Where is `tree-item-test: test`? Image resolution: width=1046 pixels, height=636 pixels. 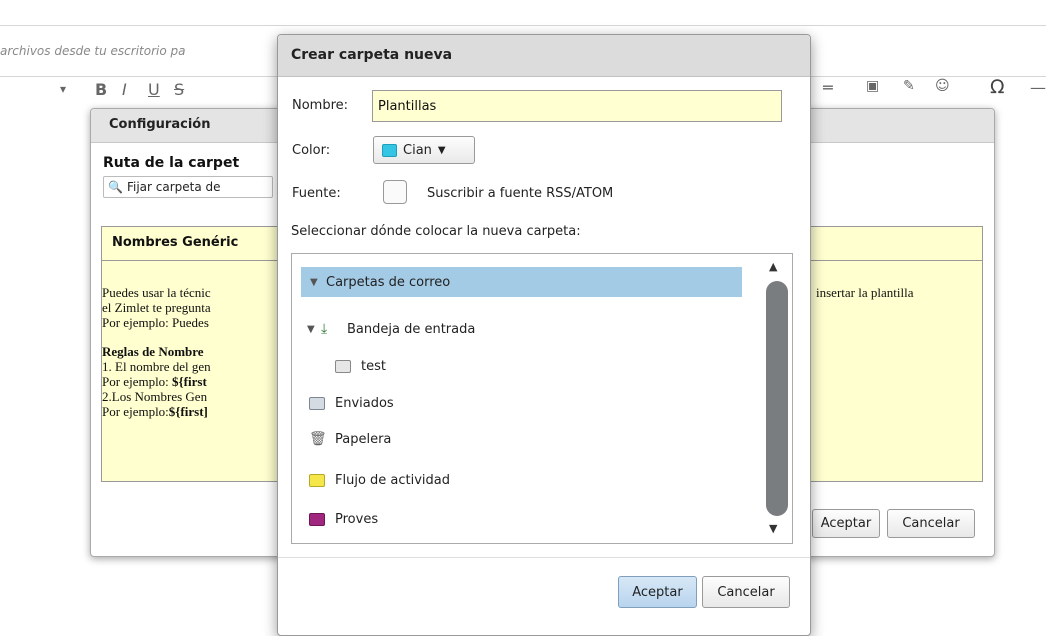
tree-item-test: test is located at coordinates (360, 366).